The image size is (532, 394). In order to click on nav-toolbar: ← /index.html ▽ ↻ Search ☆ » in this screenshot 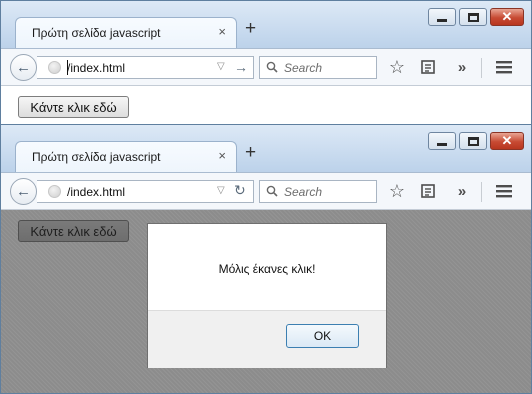, I will do `click(266, 191)`.